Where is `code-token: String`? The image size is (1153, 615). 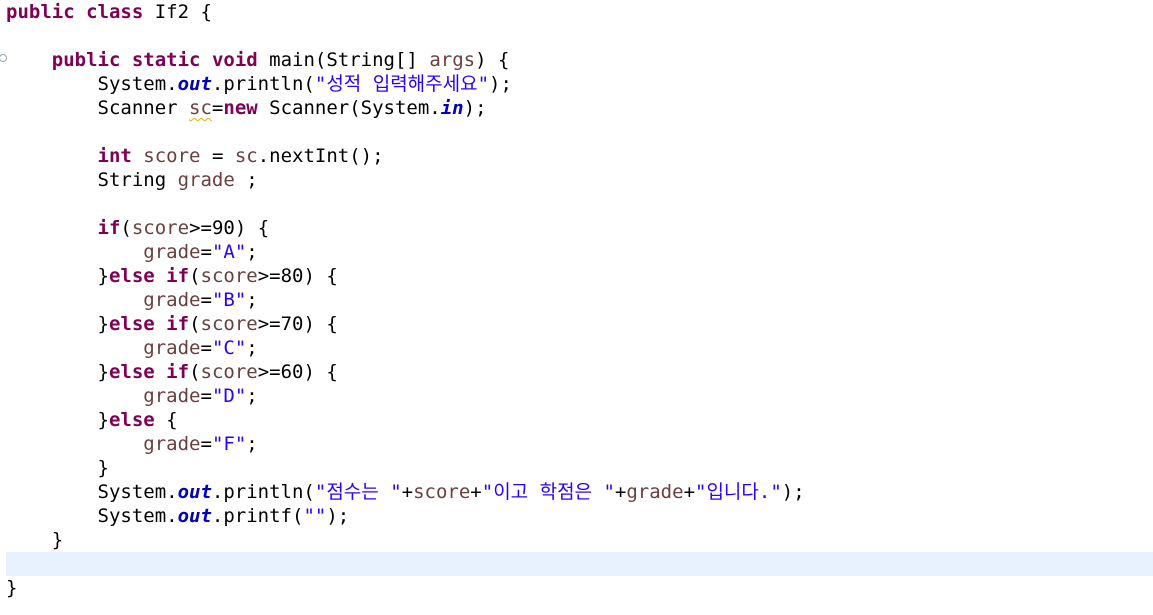
code-token: String is located at coordinates (92, 180).